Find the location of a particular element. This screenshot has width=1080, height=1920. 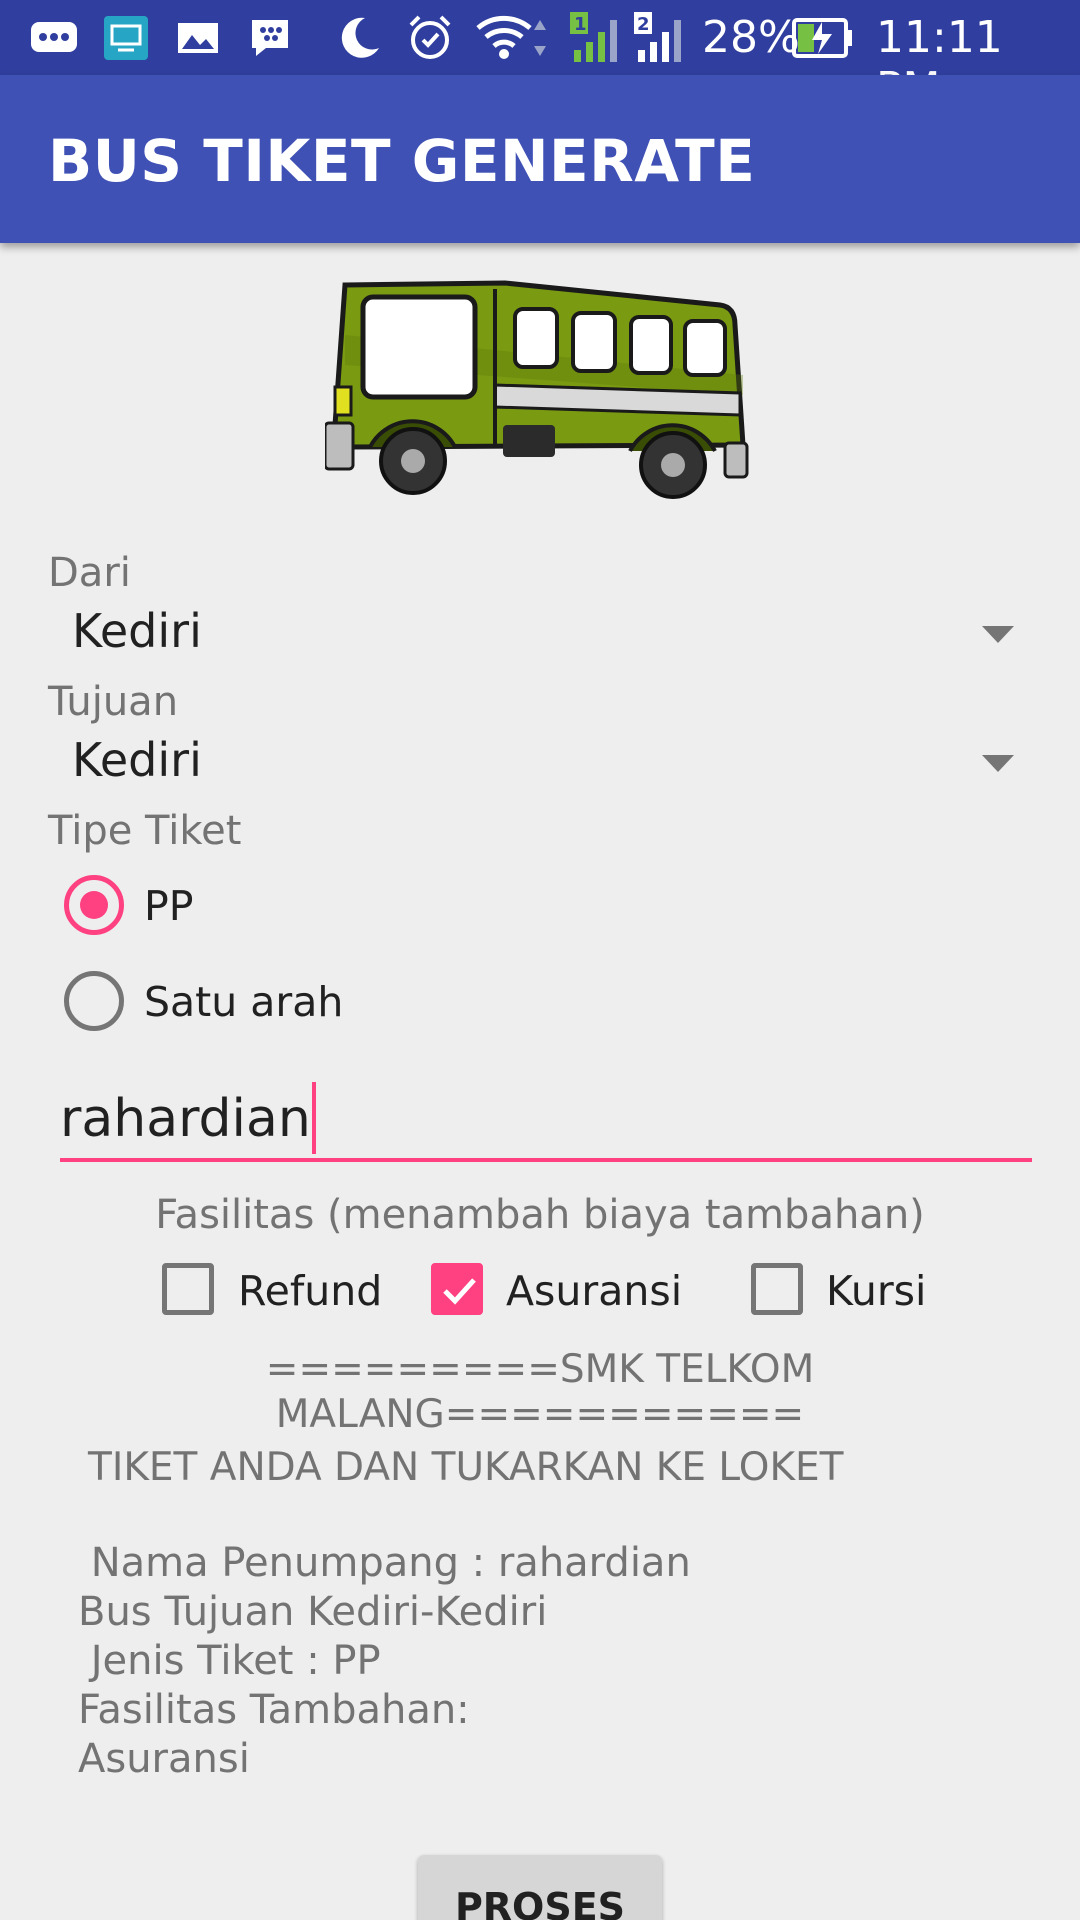

battery-charging-icon is located at coordinates (823, 38).